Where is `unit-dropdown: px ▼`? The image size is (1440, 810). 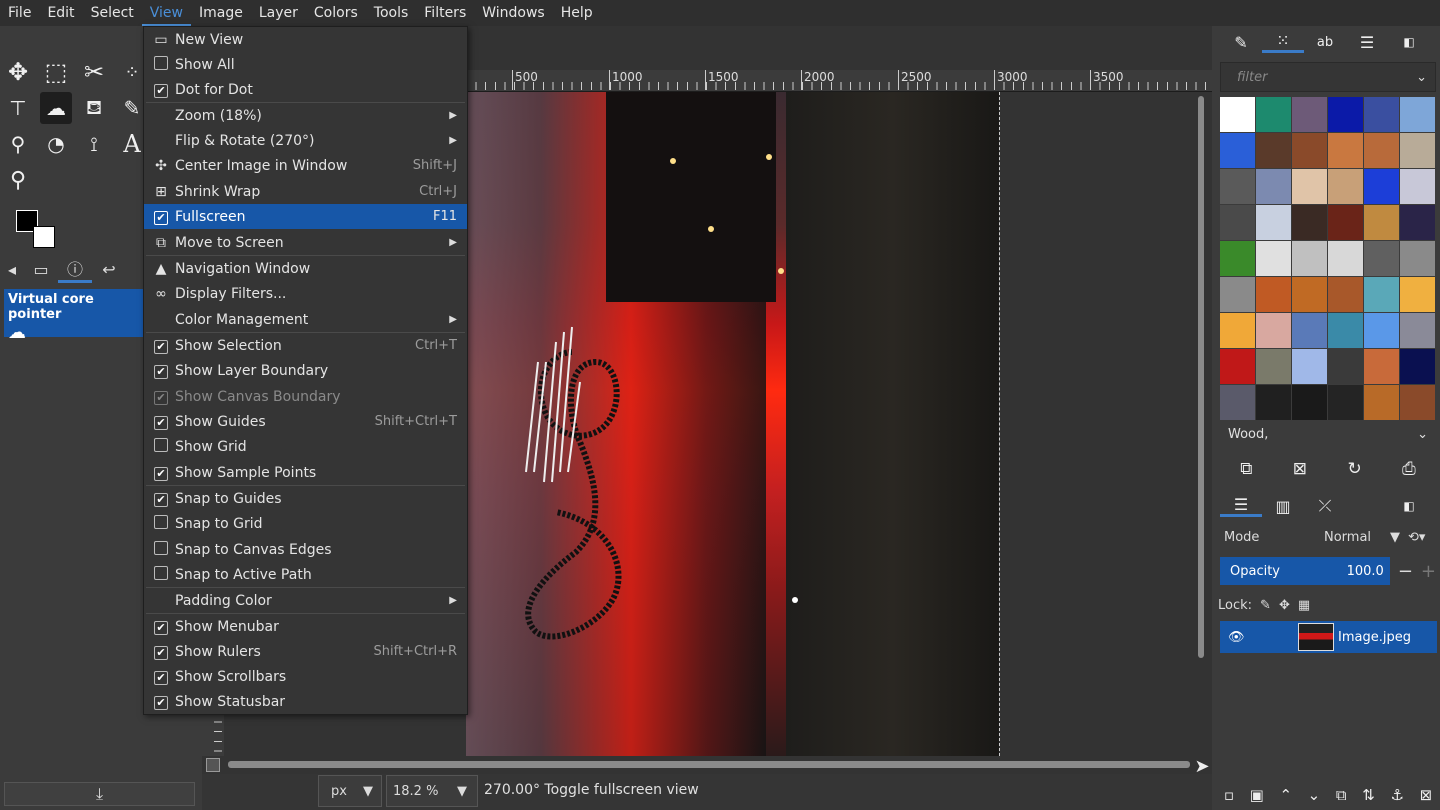 unit-dropdown: px ▼ is located at coordinates (350, 791).